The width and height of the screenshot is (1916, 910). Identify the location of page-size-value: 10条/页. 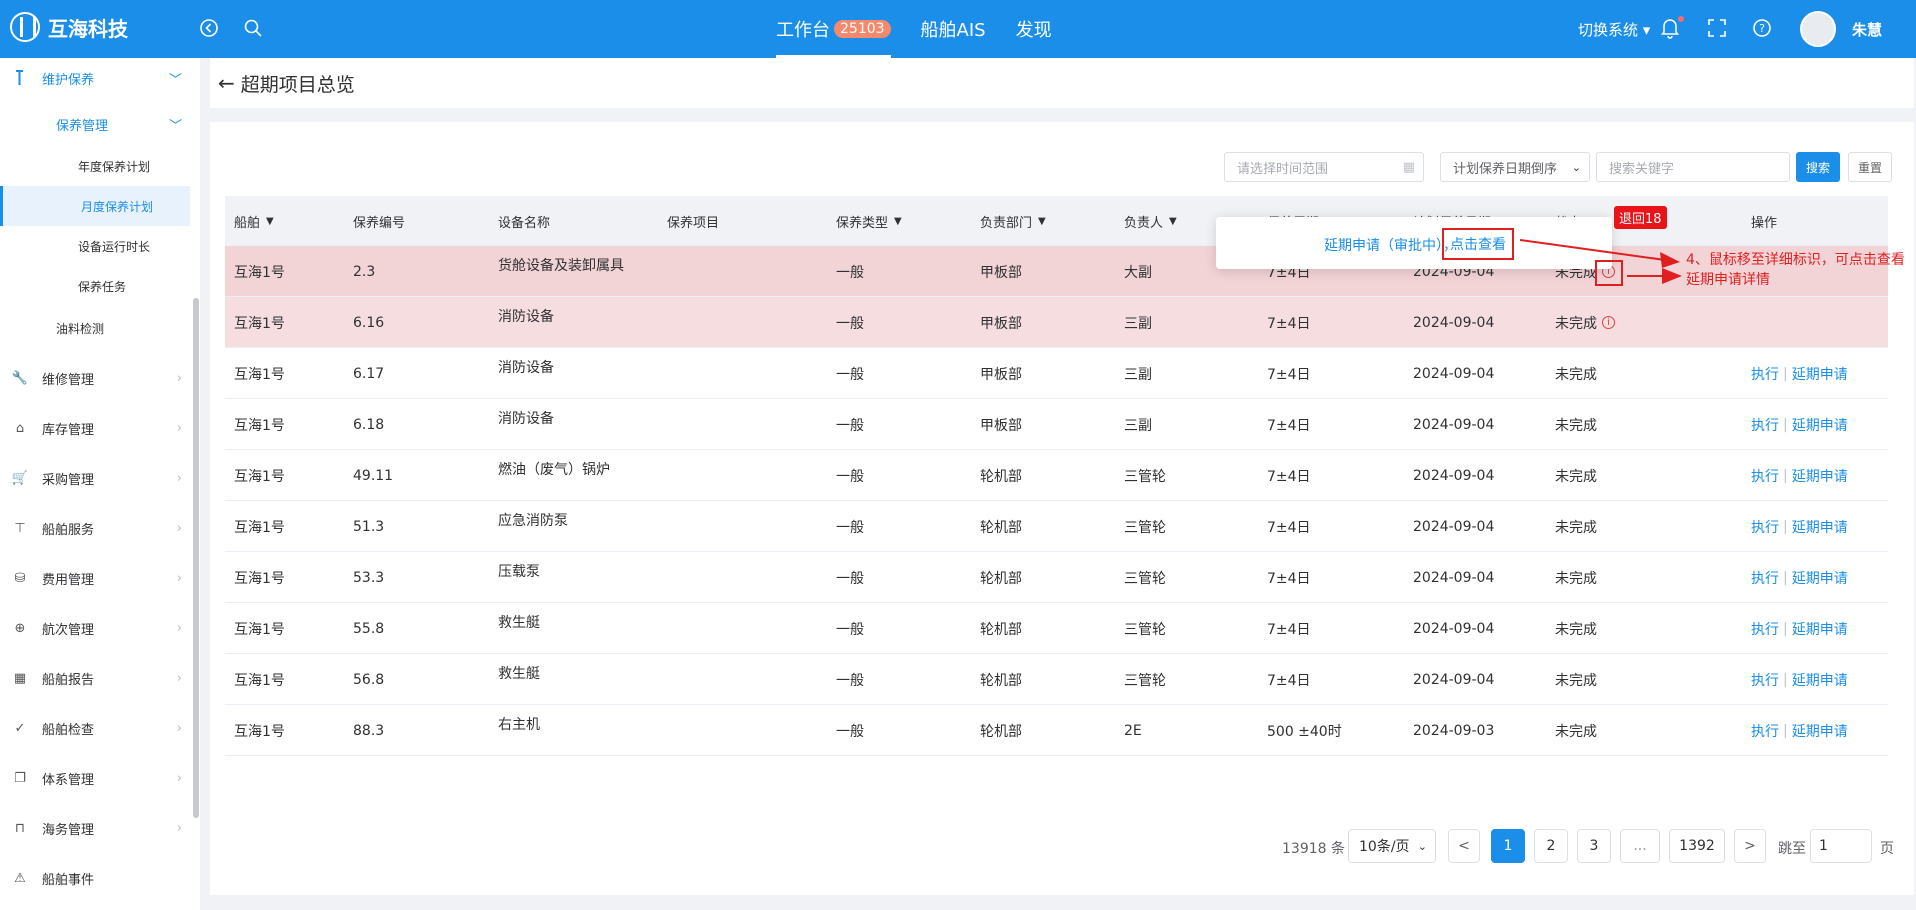
(1384, 847).